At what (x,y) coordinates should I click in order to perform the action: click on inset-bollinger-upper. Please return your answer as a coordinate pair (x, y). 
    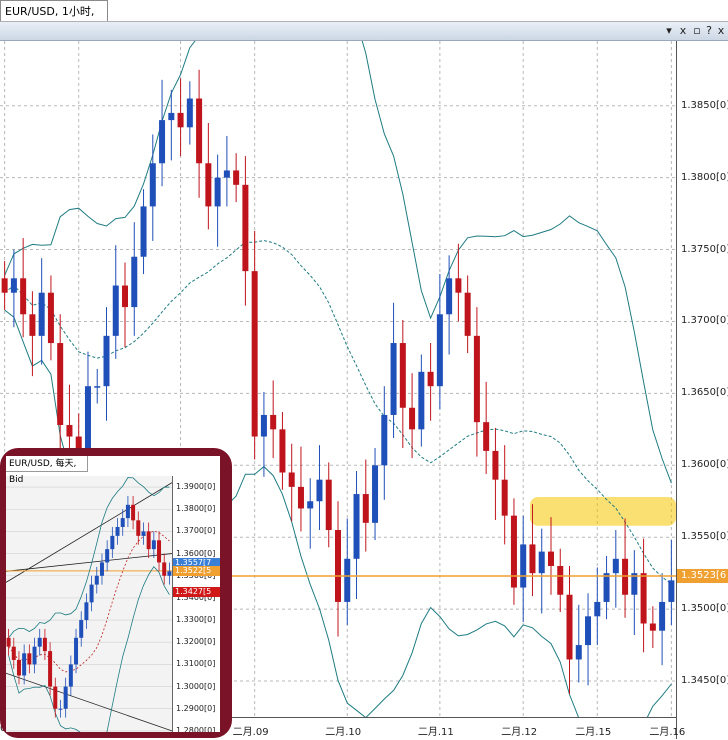
    Looking at the image, I should click on (89, 558).